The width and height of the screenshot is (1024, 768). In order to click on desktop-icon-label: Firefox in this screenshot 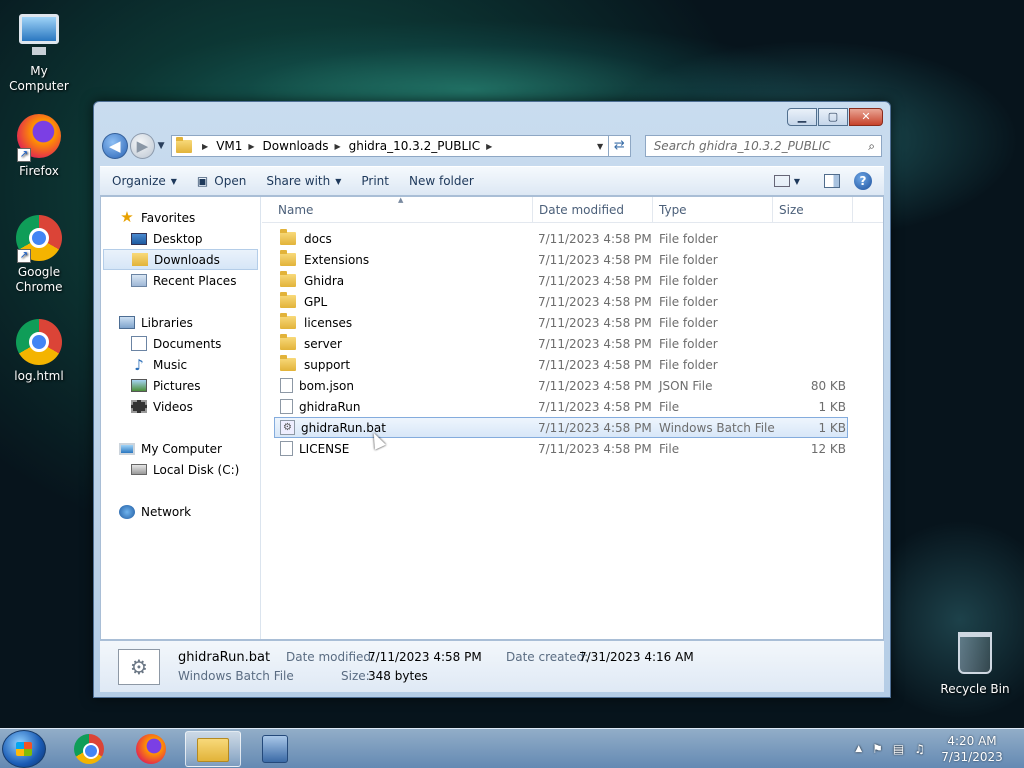, I will do `click(39, 171)`.